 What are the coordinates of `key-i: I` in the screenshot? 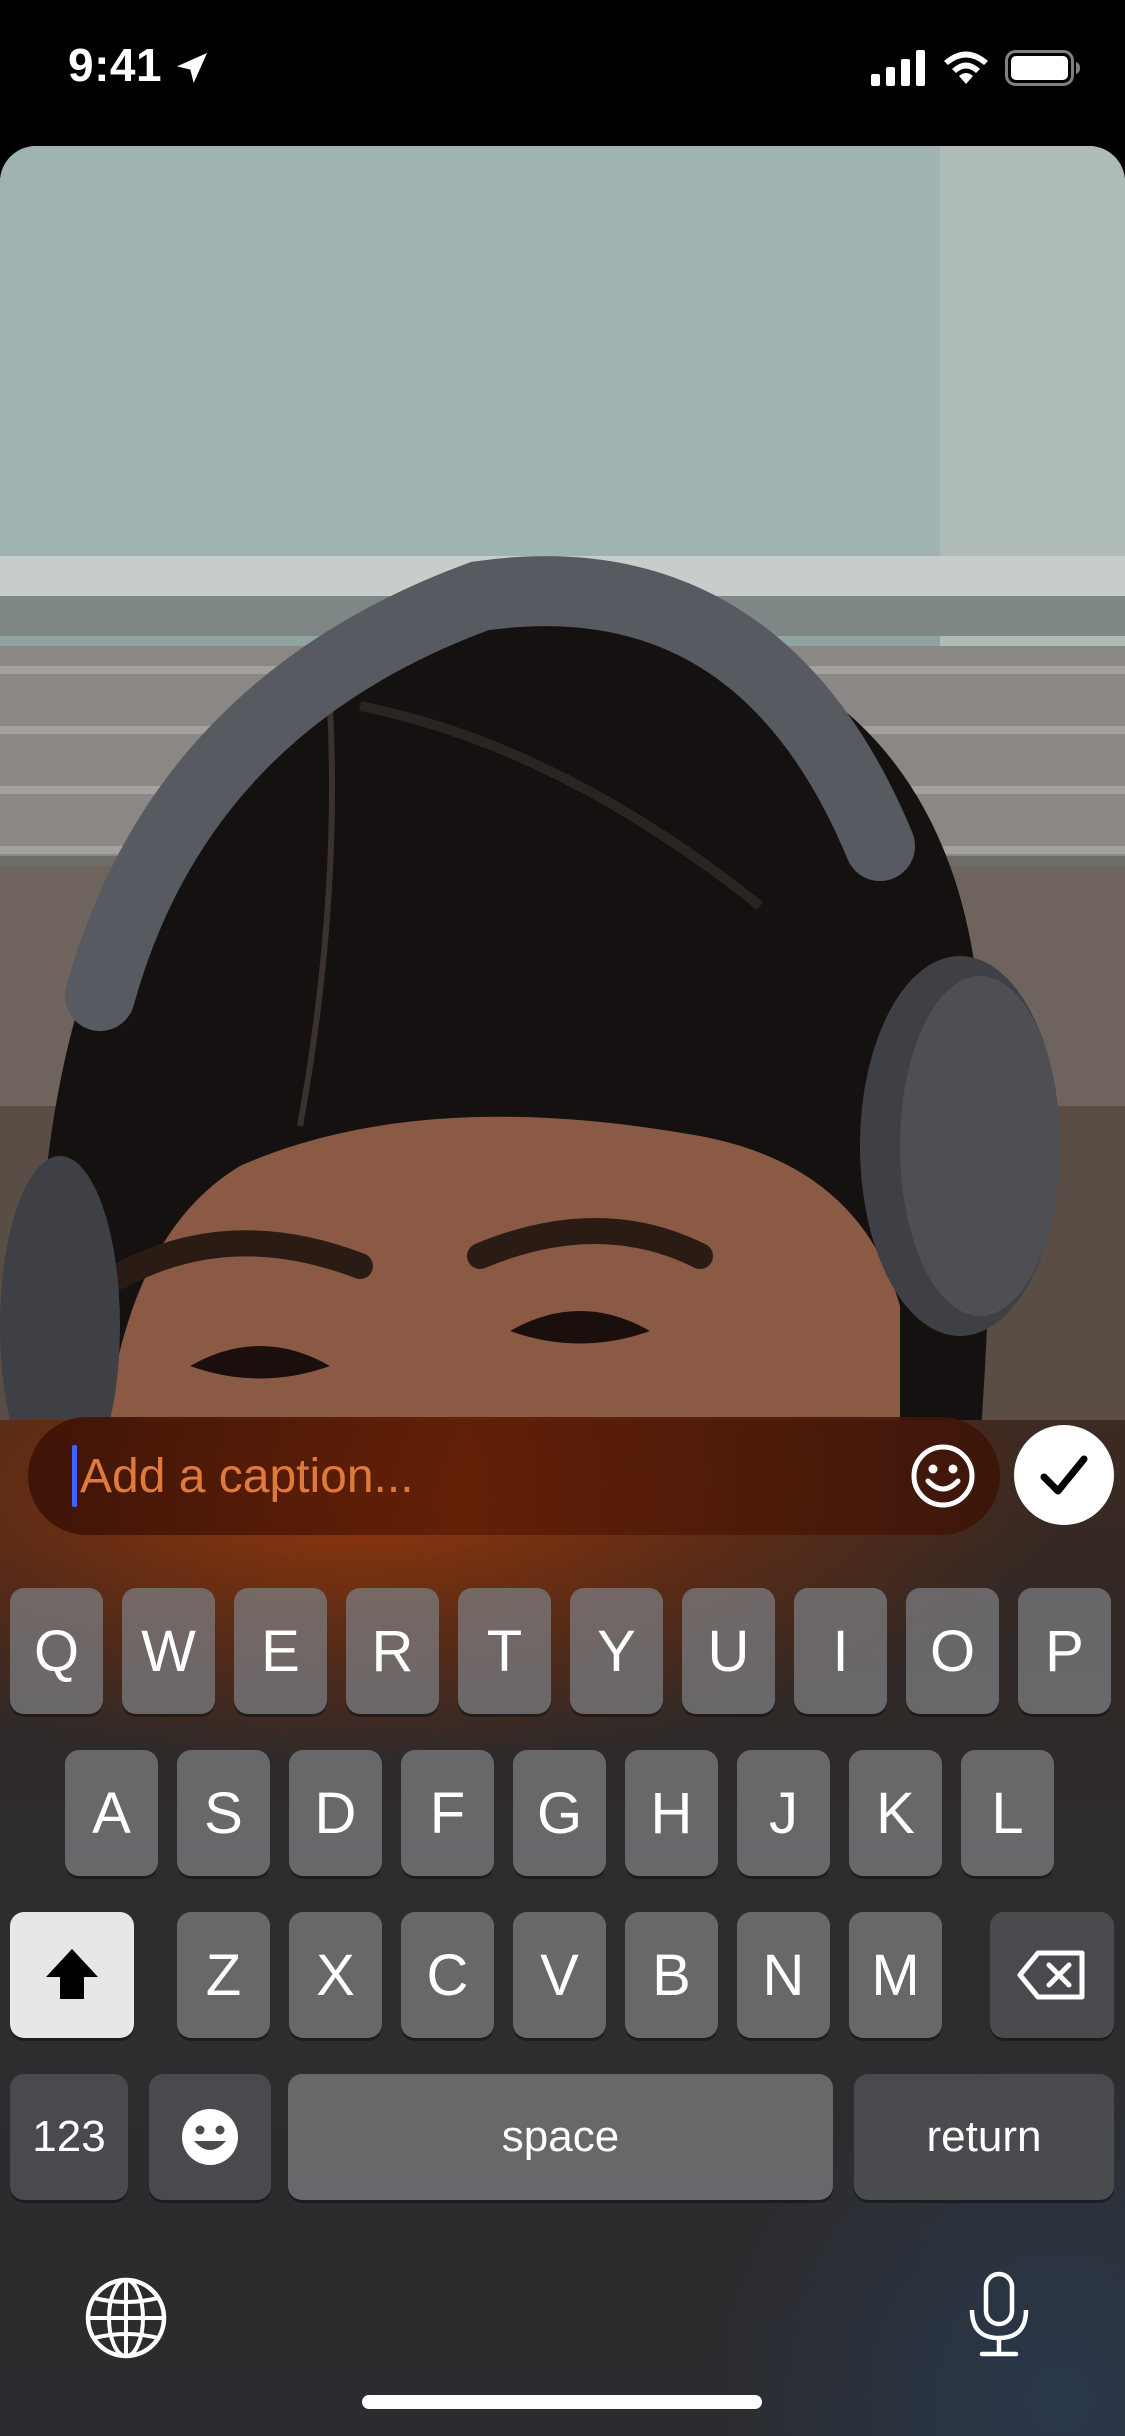 It's located at (840, 1651).